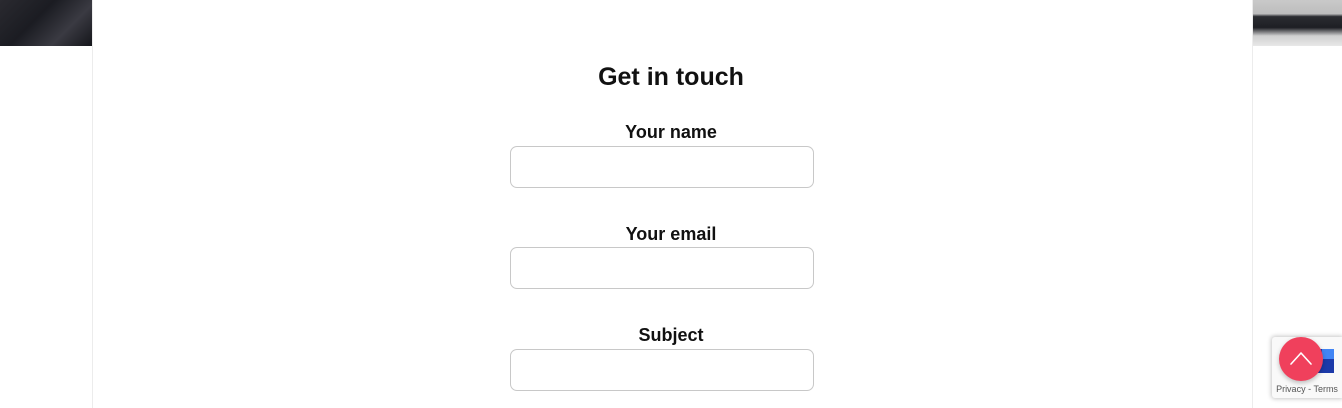  What do you see at coordinates (1297, 23) in the screenshot?
I see `hero-image-right` at bounding box center [1297, 23].